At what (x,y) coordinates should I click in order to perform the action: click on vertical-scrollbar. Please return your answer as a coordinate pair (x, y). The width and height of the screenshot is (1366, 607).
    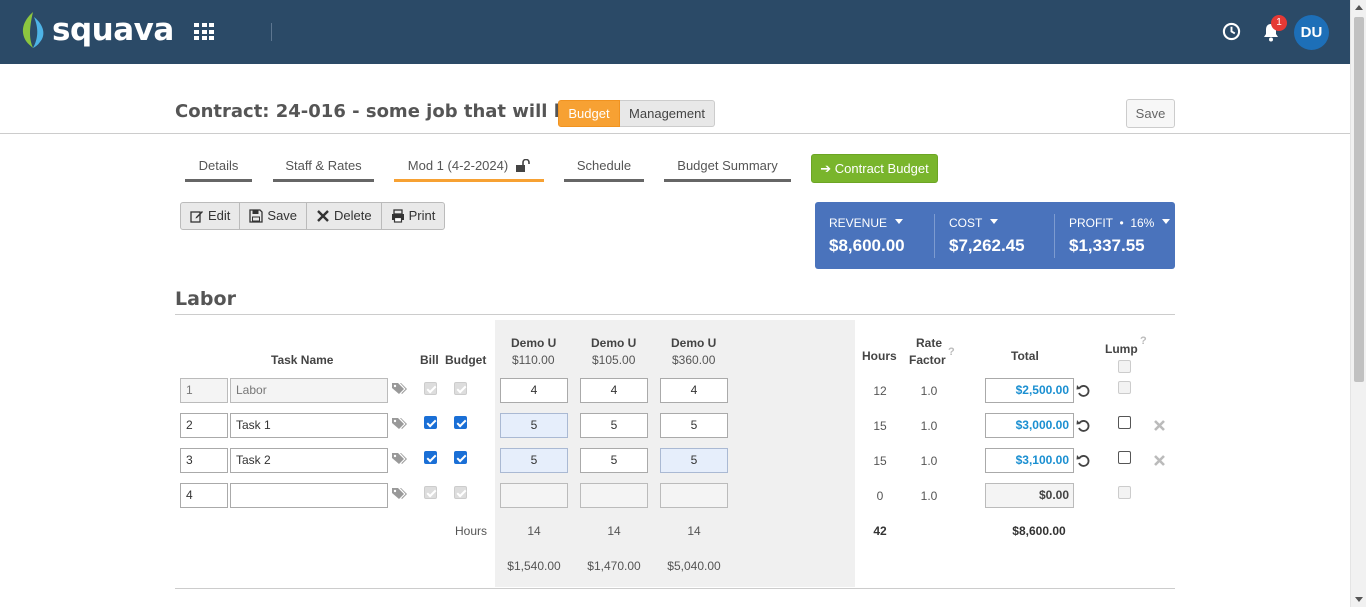
    Looking at the image, I should click on (1358, 303).